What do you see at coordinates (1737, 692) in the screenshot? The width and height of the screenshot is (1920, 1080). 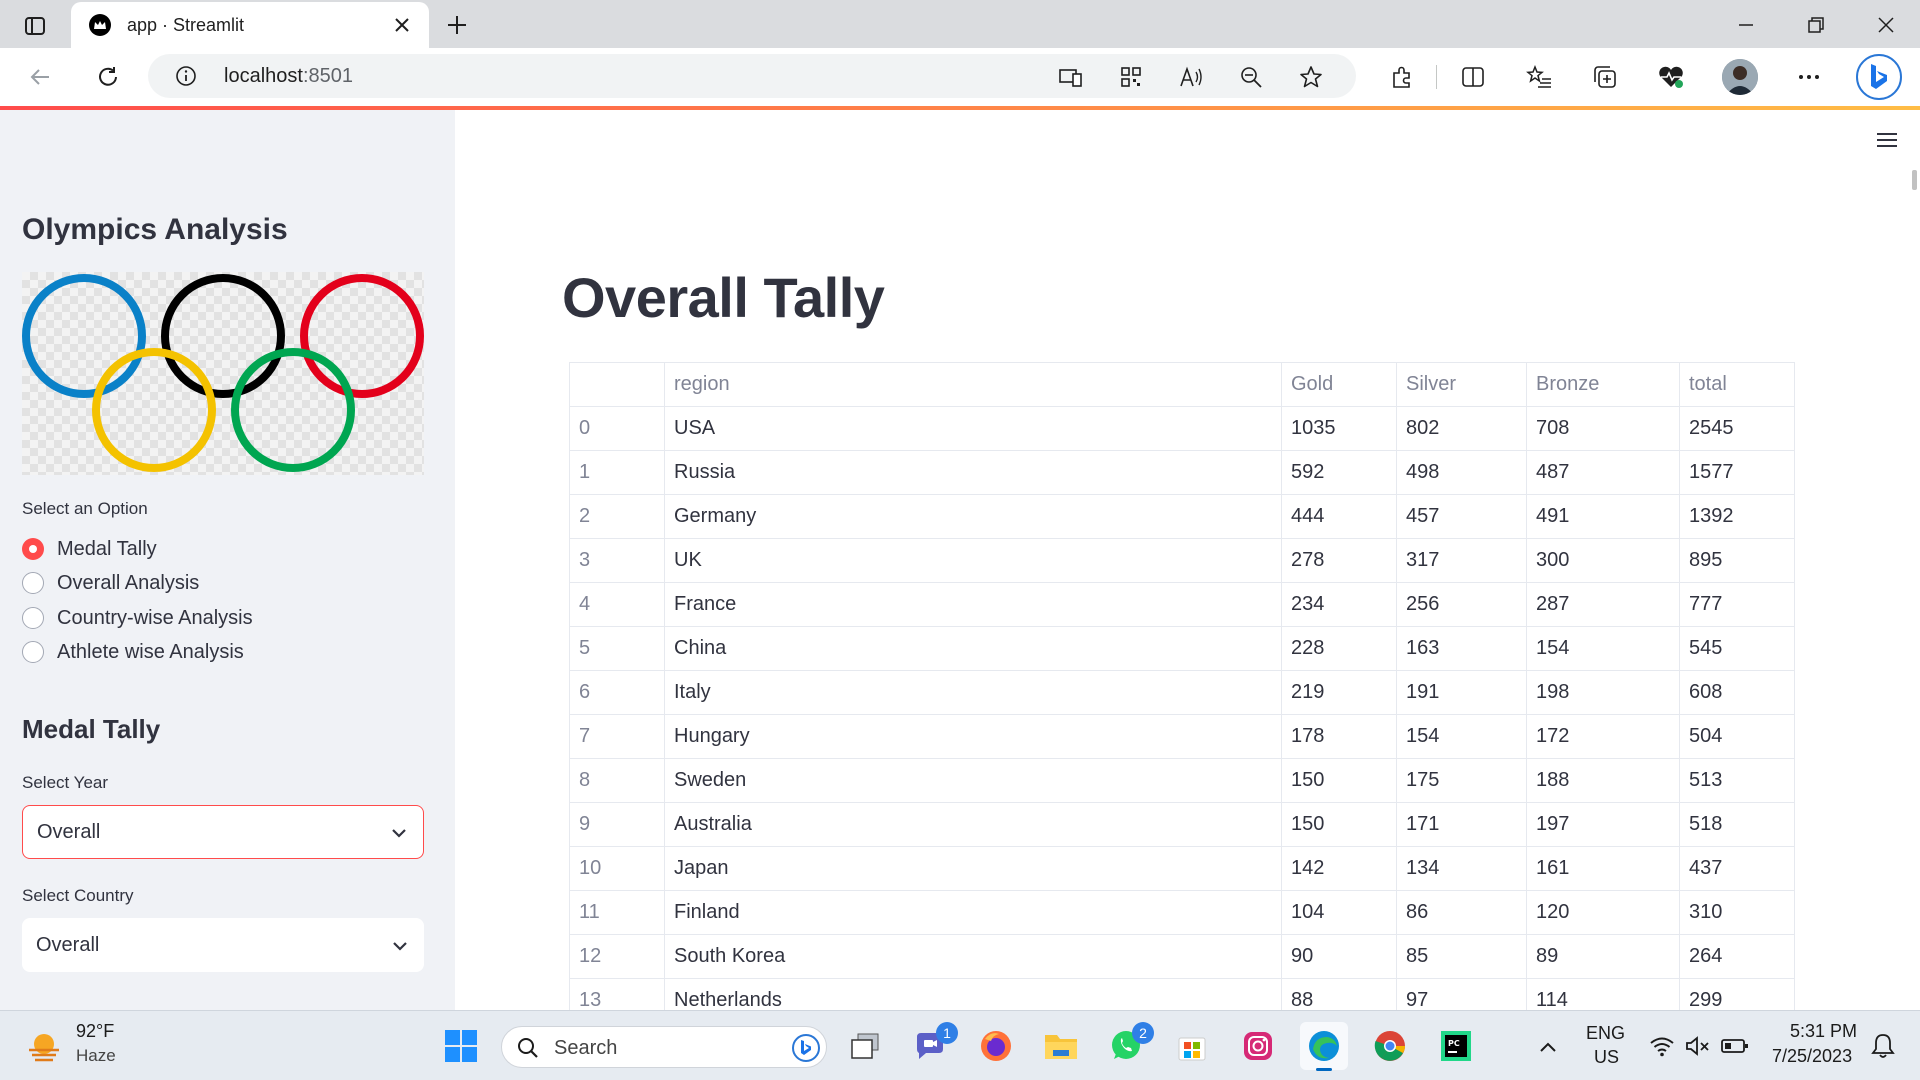 I see `cell-total: 608` at bounding box center [1737, 692].